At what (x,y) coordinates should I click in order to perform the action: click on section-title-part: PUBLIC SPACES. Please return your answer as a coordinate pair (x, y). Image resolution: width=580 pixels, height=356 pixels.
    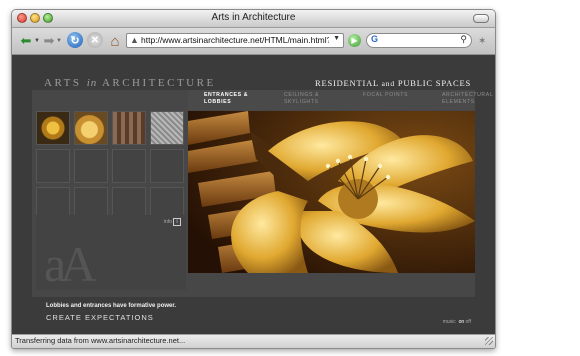
    Looking at the image, I should click on (434, 83).